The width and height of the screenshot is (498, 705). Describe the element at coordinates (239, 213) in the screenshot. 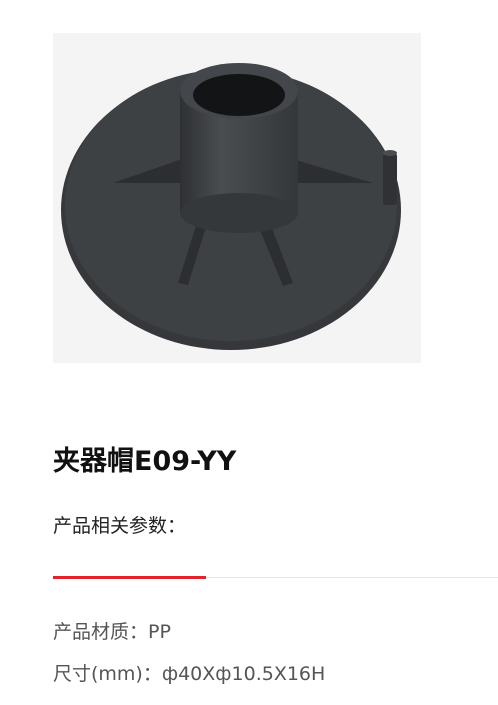

I see `tube-base` at that location.